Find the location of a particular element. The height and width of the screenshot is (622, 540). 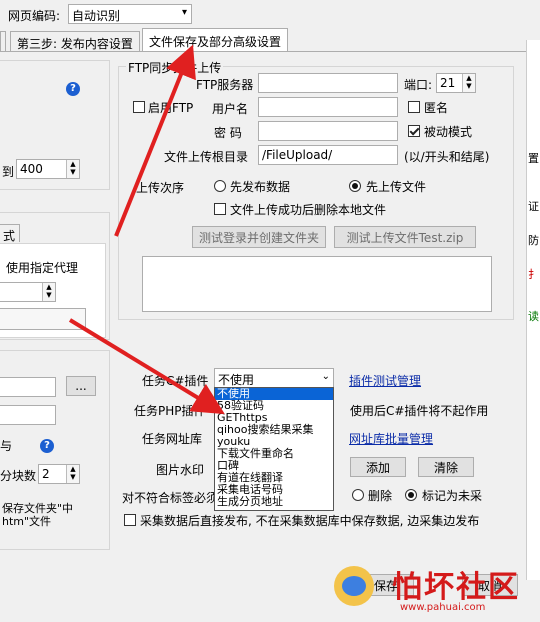

watermark-logo-icon is located at coordinates (354, 586).